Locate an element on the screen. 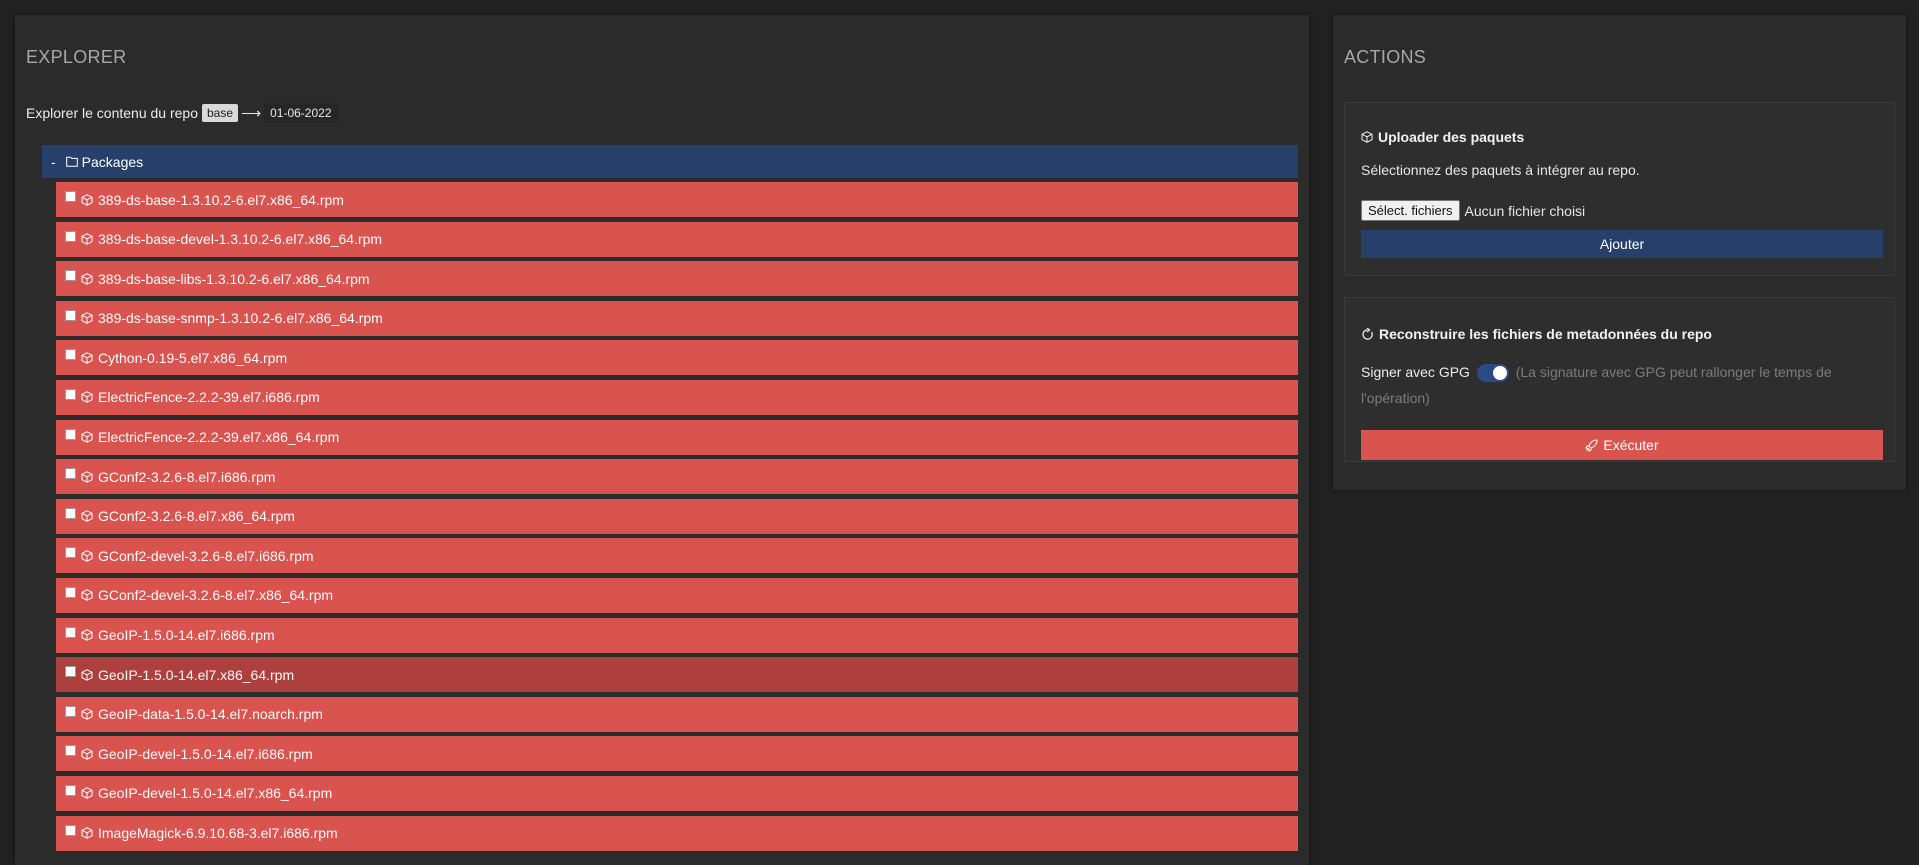  rocket-icon is located at coordinates (1591, 445).